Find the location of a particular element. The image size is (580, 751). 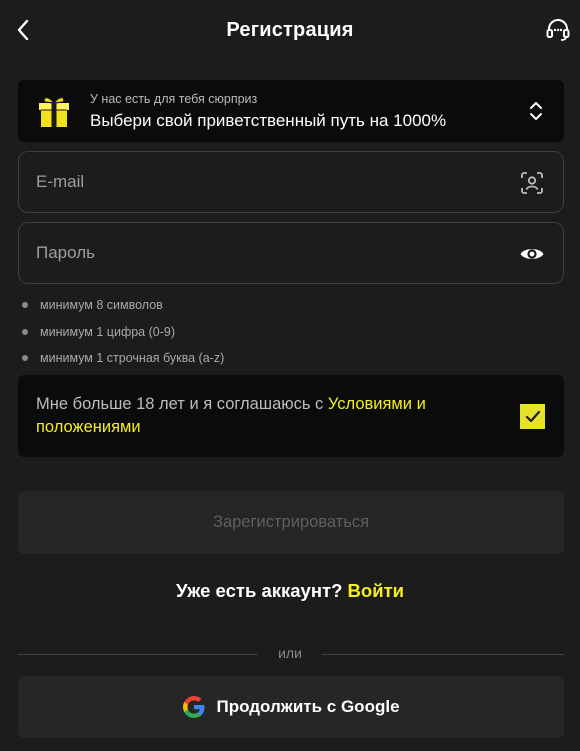

terms-text-prefix: Мне больше 18 лет и я соглашаюсь с is located at coordinates (182, 404).